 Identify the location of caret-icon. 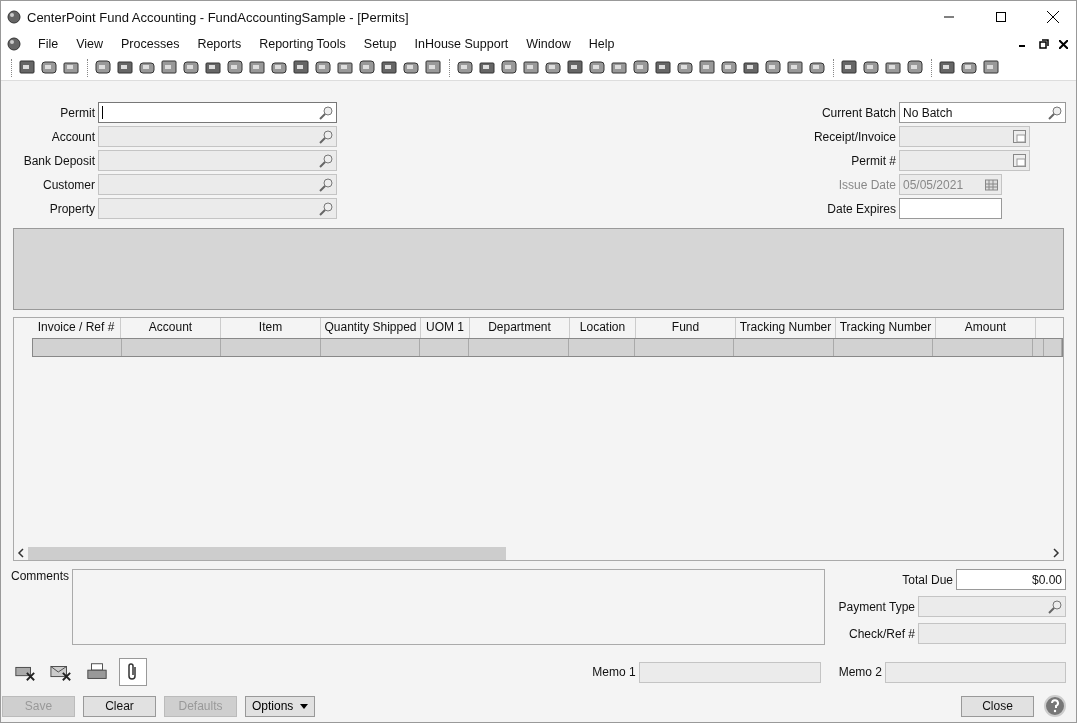
(304, 706).